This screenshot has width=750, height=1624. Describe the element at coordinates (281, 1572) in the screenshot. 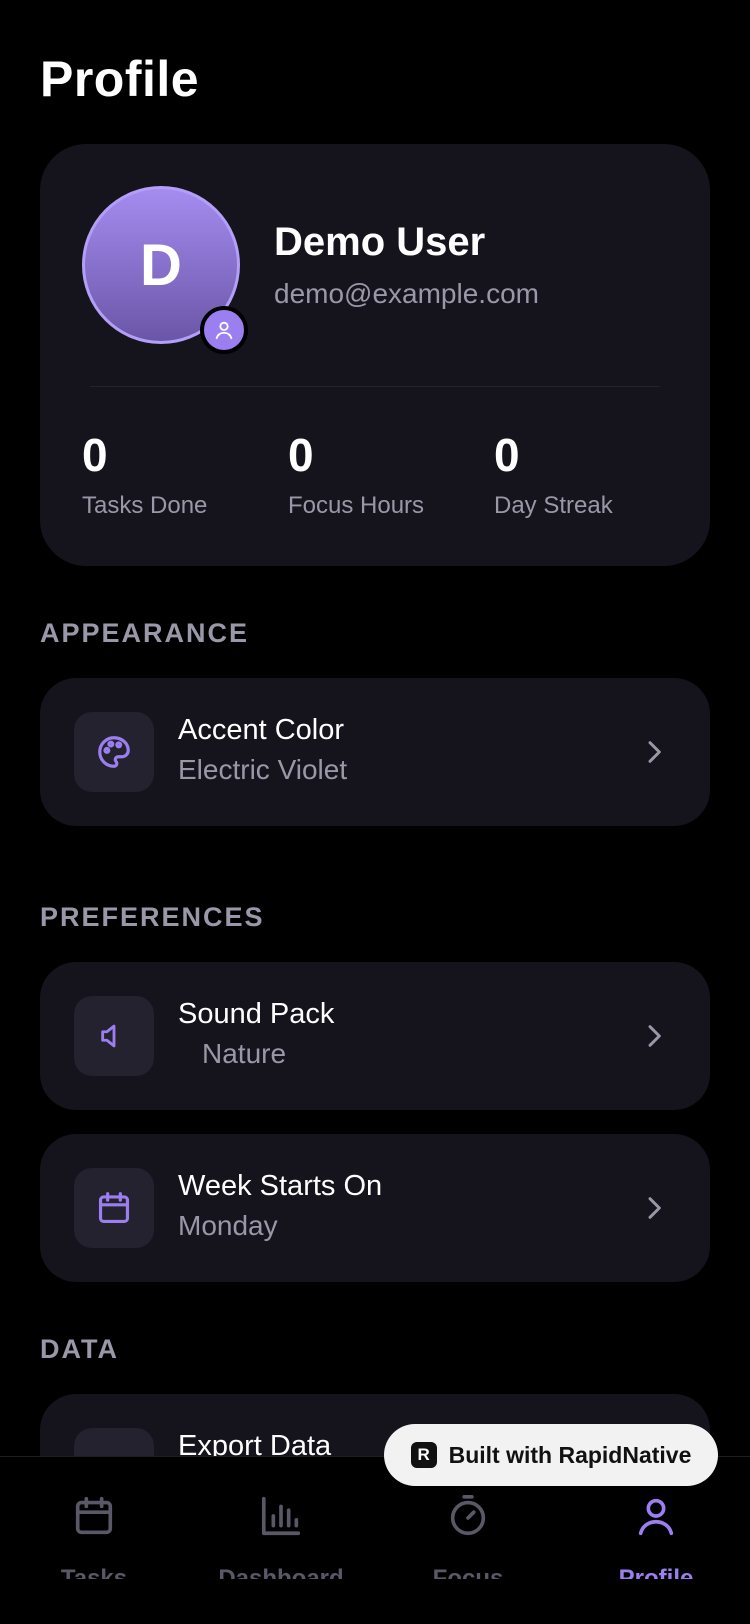

I see `tab-label: Dashboard` at that location.